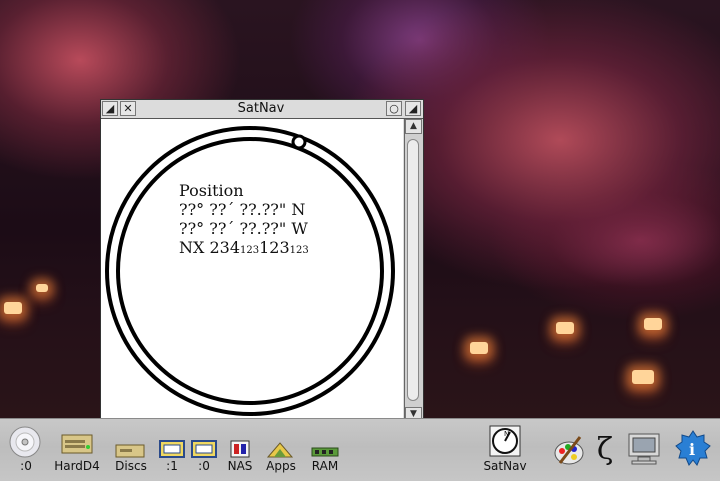  What do you see at coordinates (325, 466) in the screenshot?
I see `icon-label-ram: RAM` at bounding box center [325, 466].